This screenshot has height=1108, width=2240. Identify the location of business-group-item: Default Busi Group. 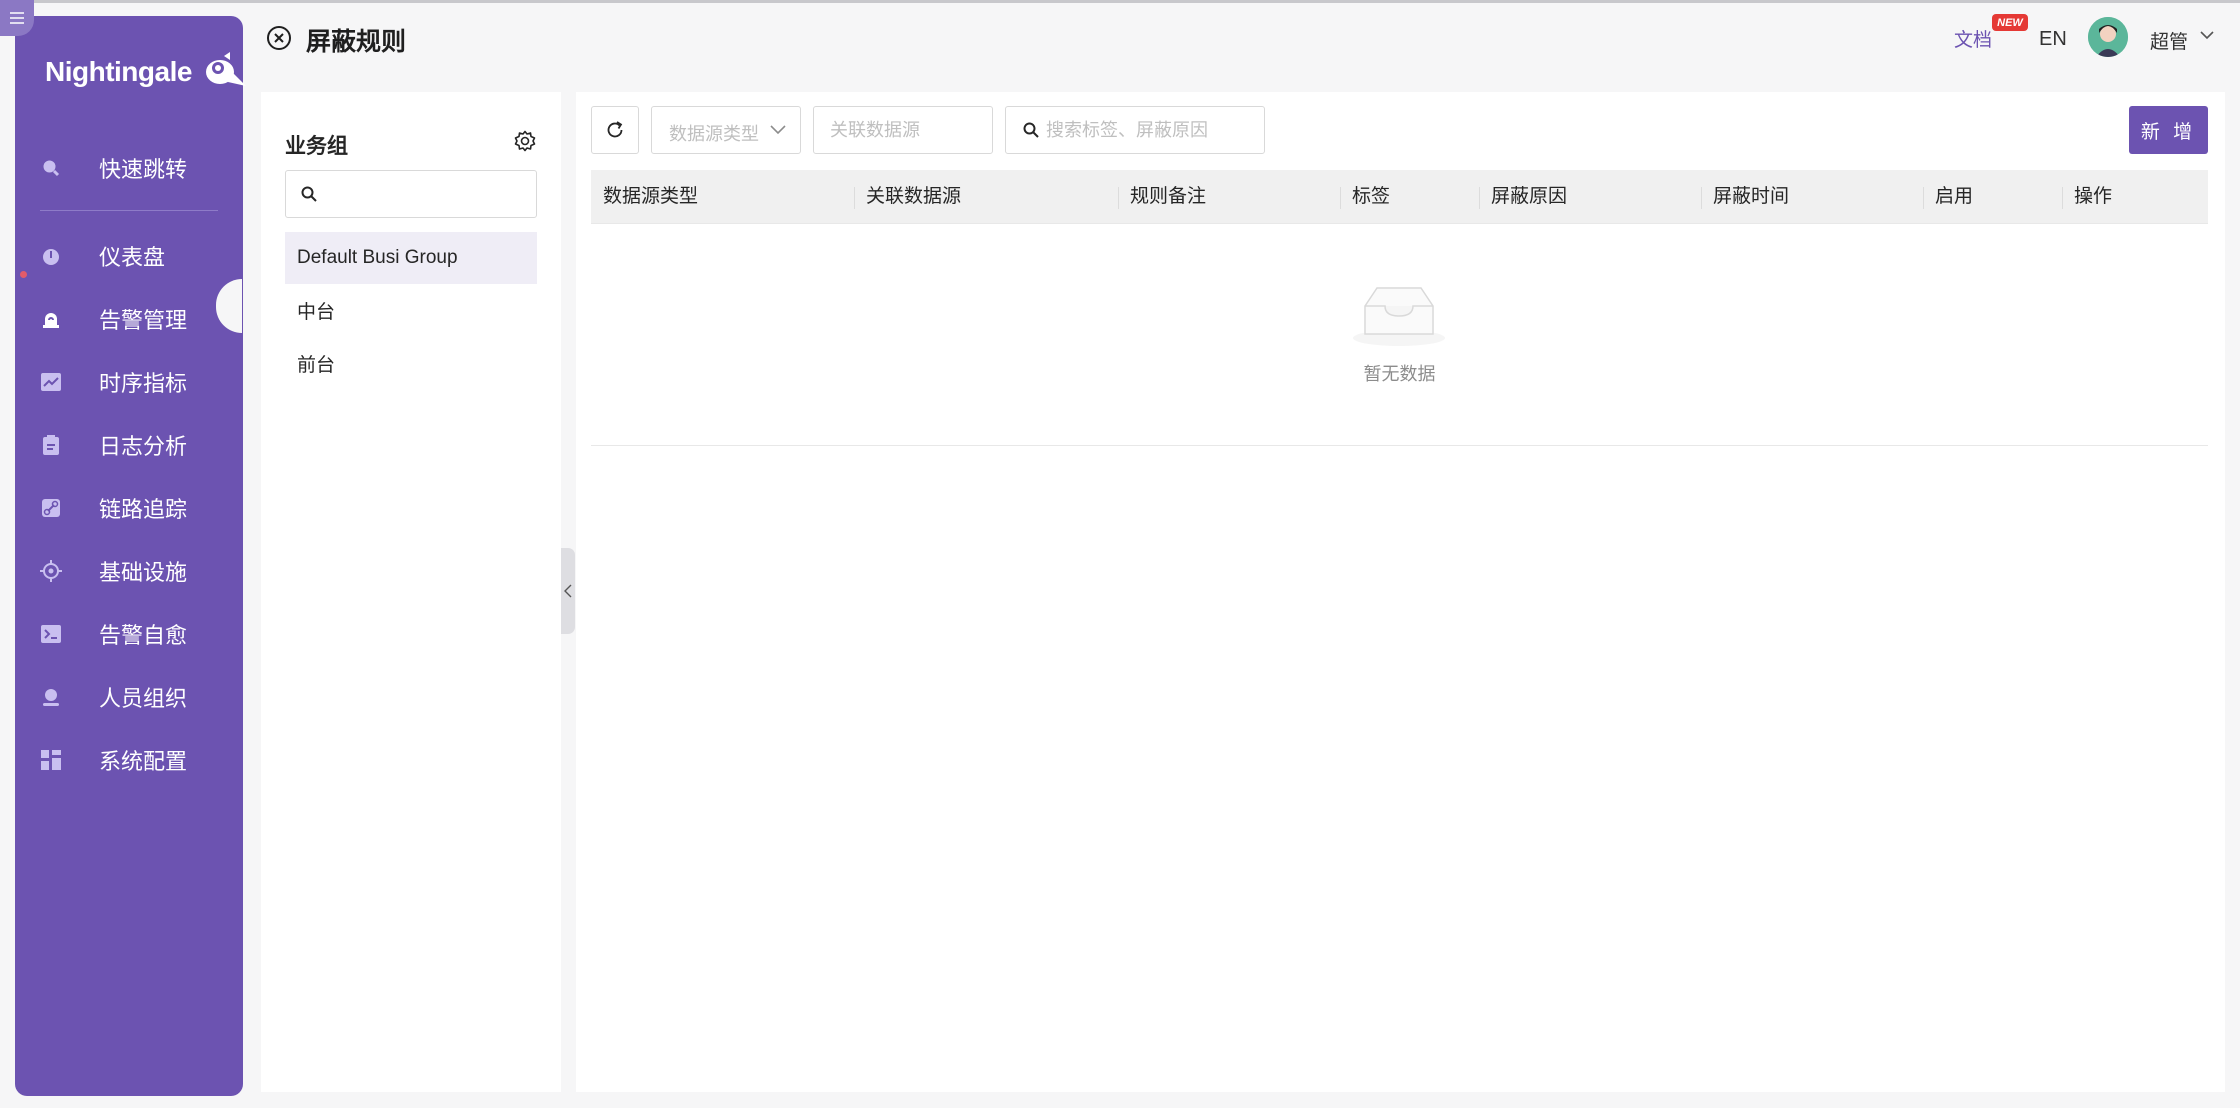
(411, 258).